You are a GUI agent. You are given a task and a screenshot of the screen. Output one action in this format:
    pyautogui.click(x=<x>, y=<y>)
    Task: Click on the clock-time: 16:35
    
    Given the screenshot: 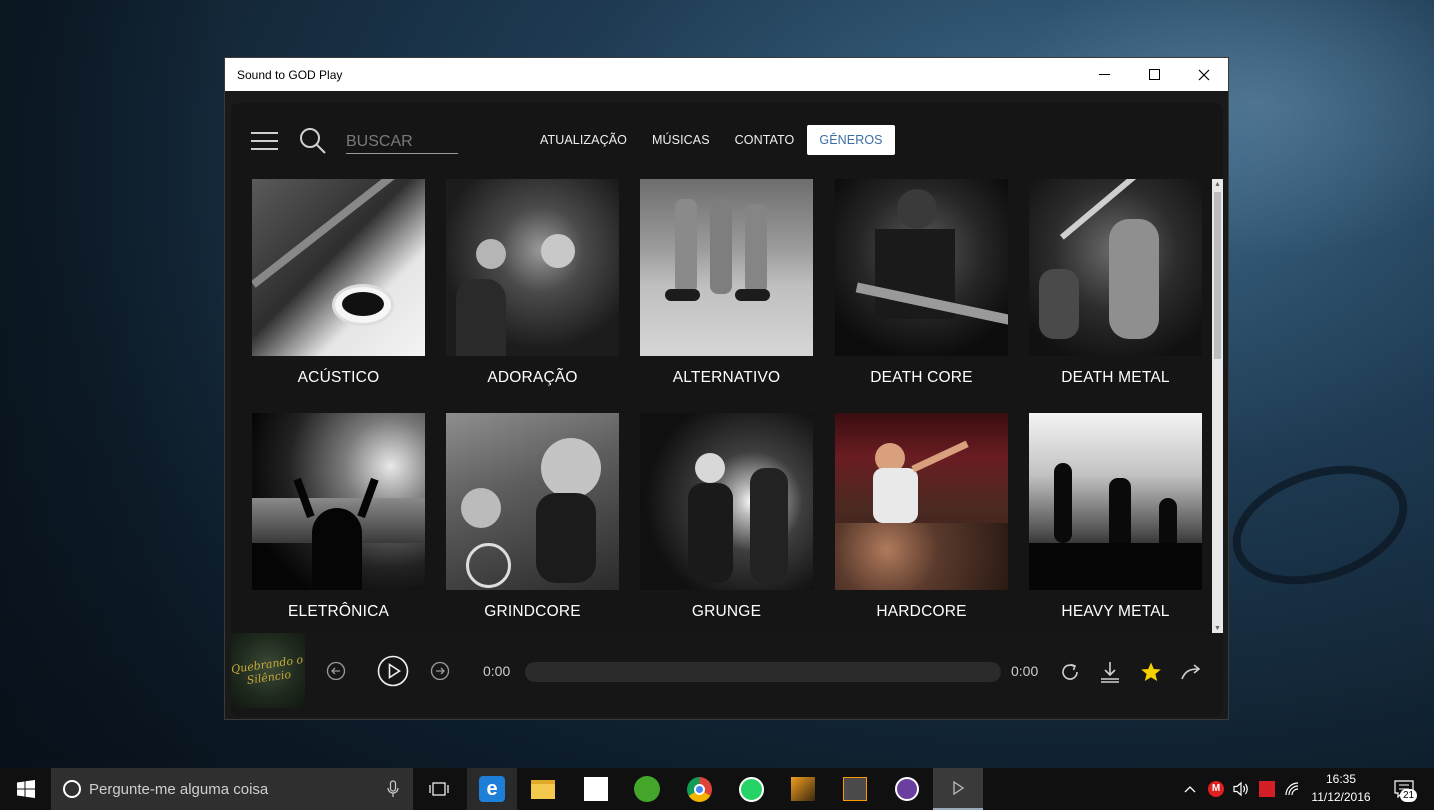 What is the action you would take?
    pyautogui.click(x=1341, y=779)
    